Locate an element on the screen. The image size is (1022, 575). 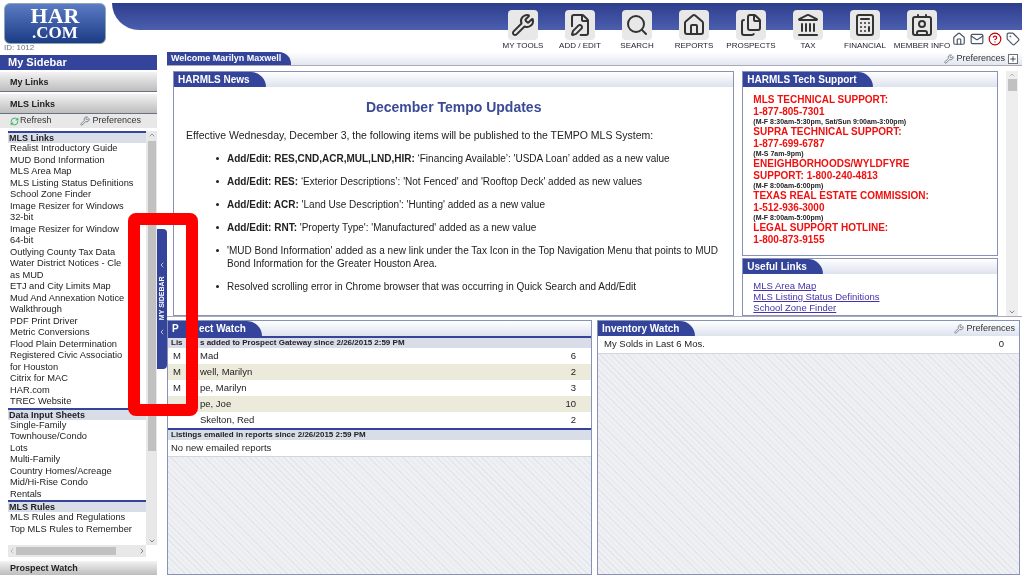
sidebar-link: Country Homes/Acreage is located at coordinates (77, 471).